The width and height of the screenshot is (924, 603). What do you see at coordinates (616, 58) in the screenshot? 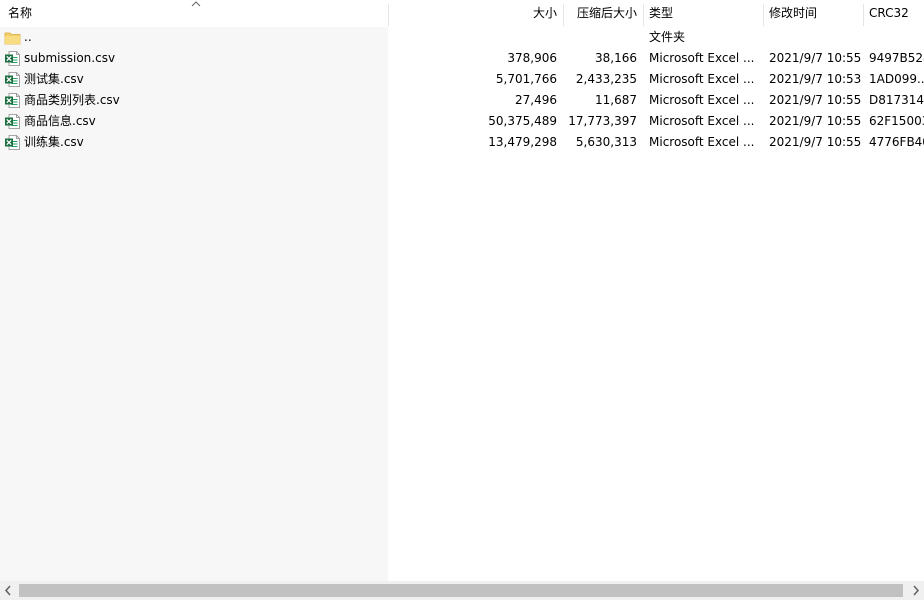
I see `file-compressed-size: 38,166` at bounding box center [616, 58].